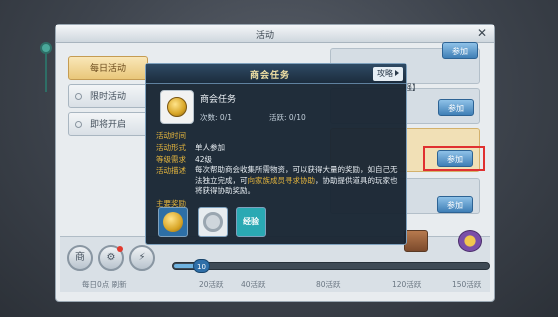 The height and width of the screenshot is (317, 558). What do you see at coordinates (385, 73) in the screenshot?
I see `guide-label: 攻略` at bounding box center [385, 73].